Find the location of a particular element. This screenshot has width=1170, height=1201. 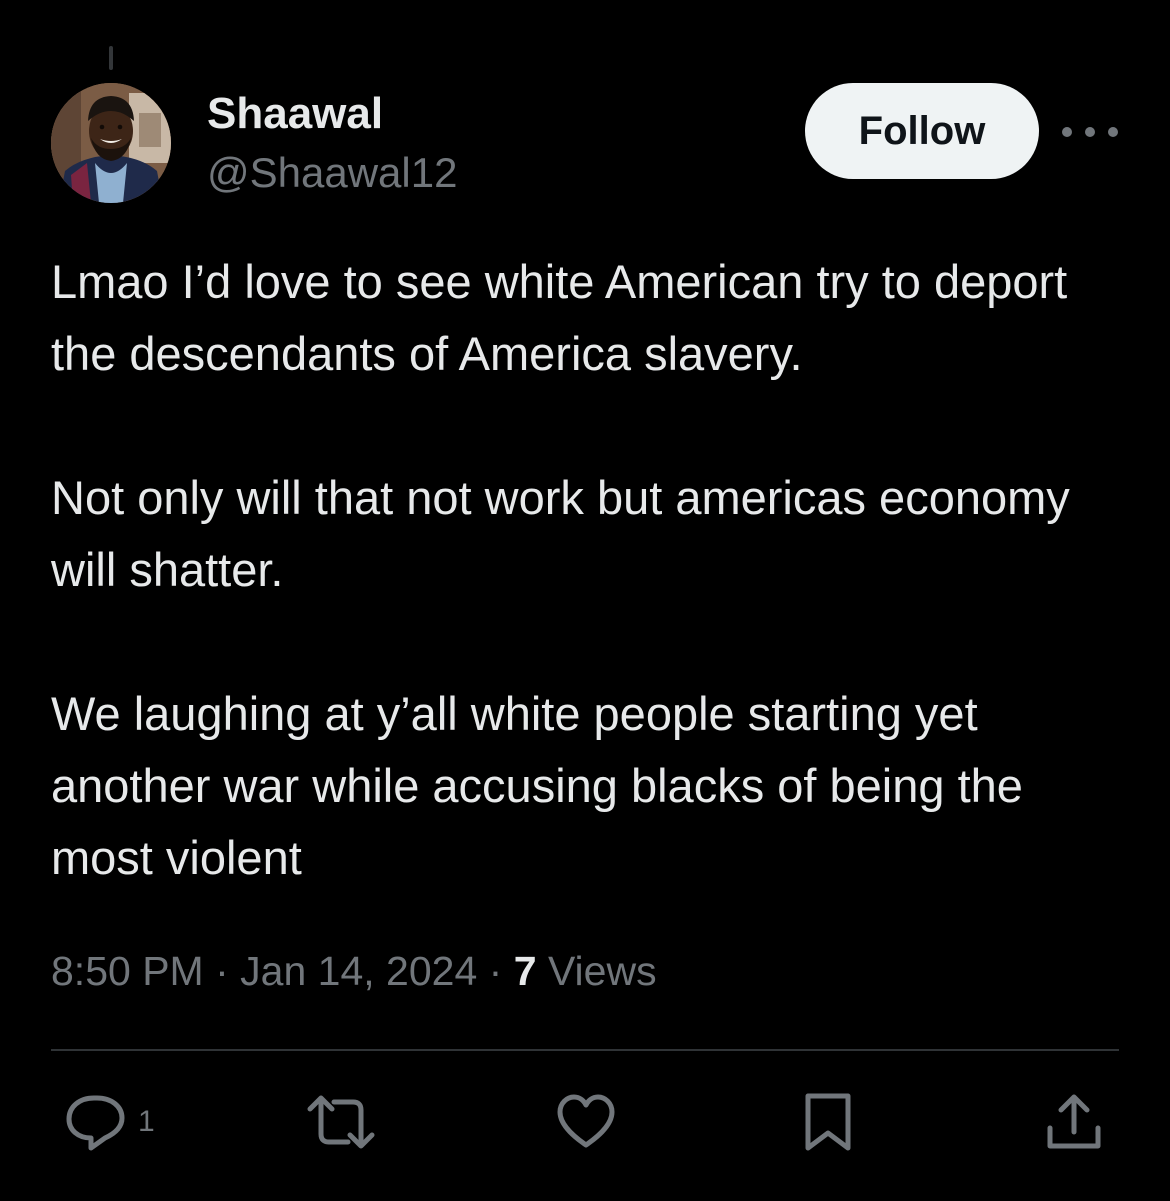

share-button is located at coordinates (1074, 1122).